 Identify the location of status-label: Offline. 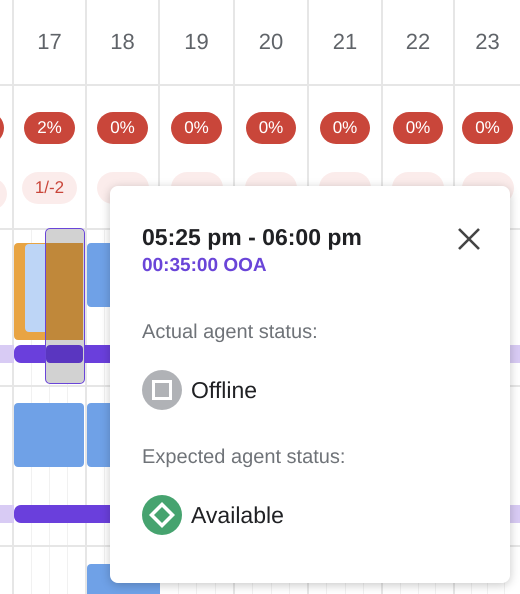
(224, 390).